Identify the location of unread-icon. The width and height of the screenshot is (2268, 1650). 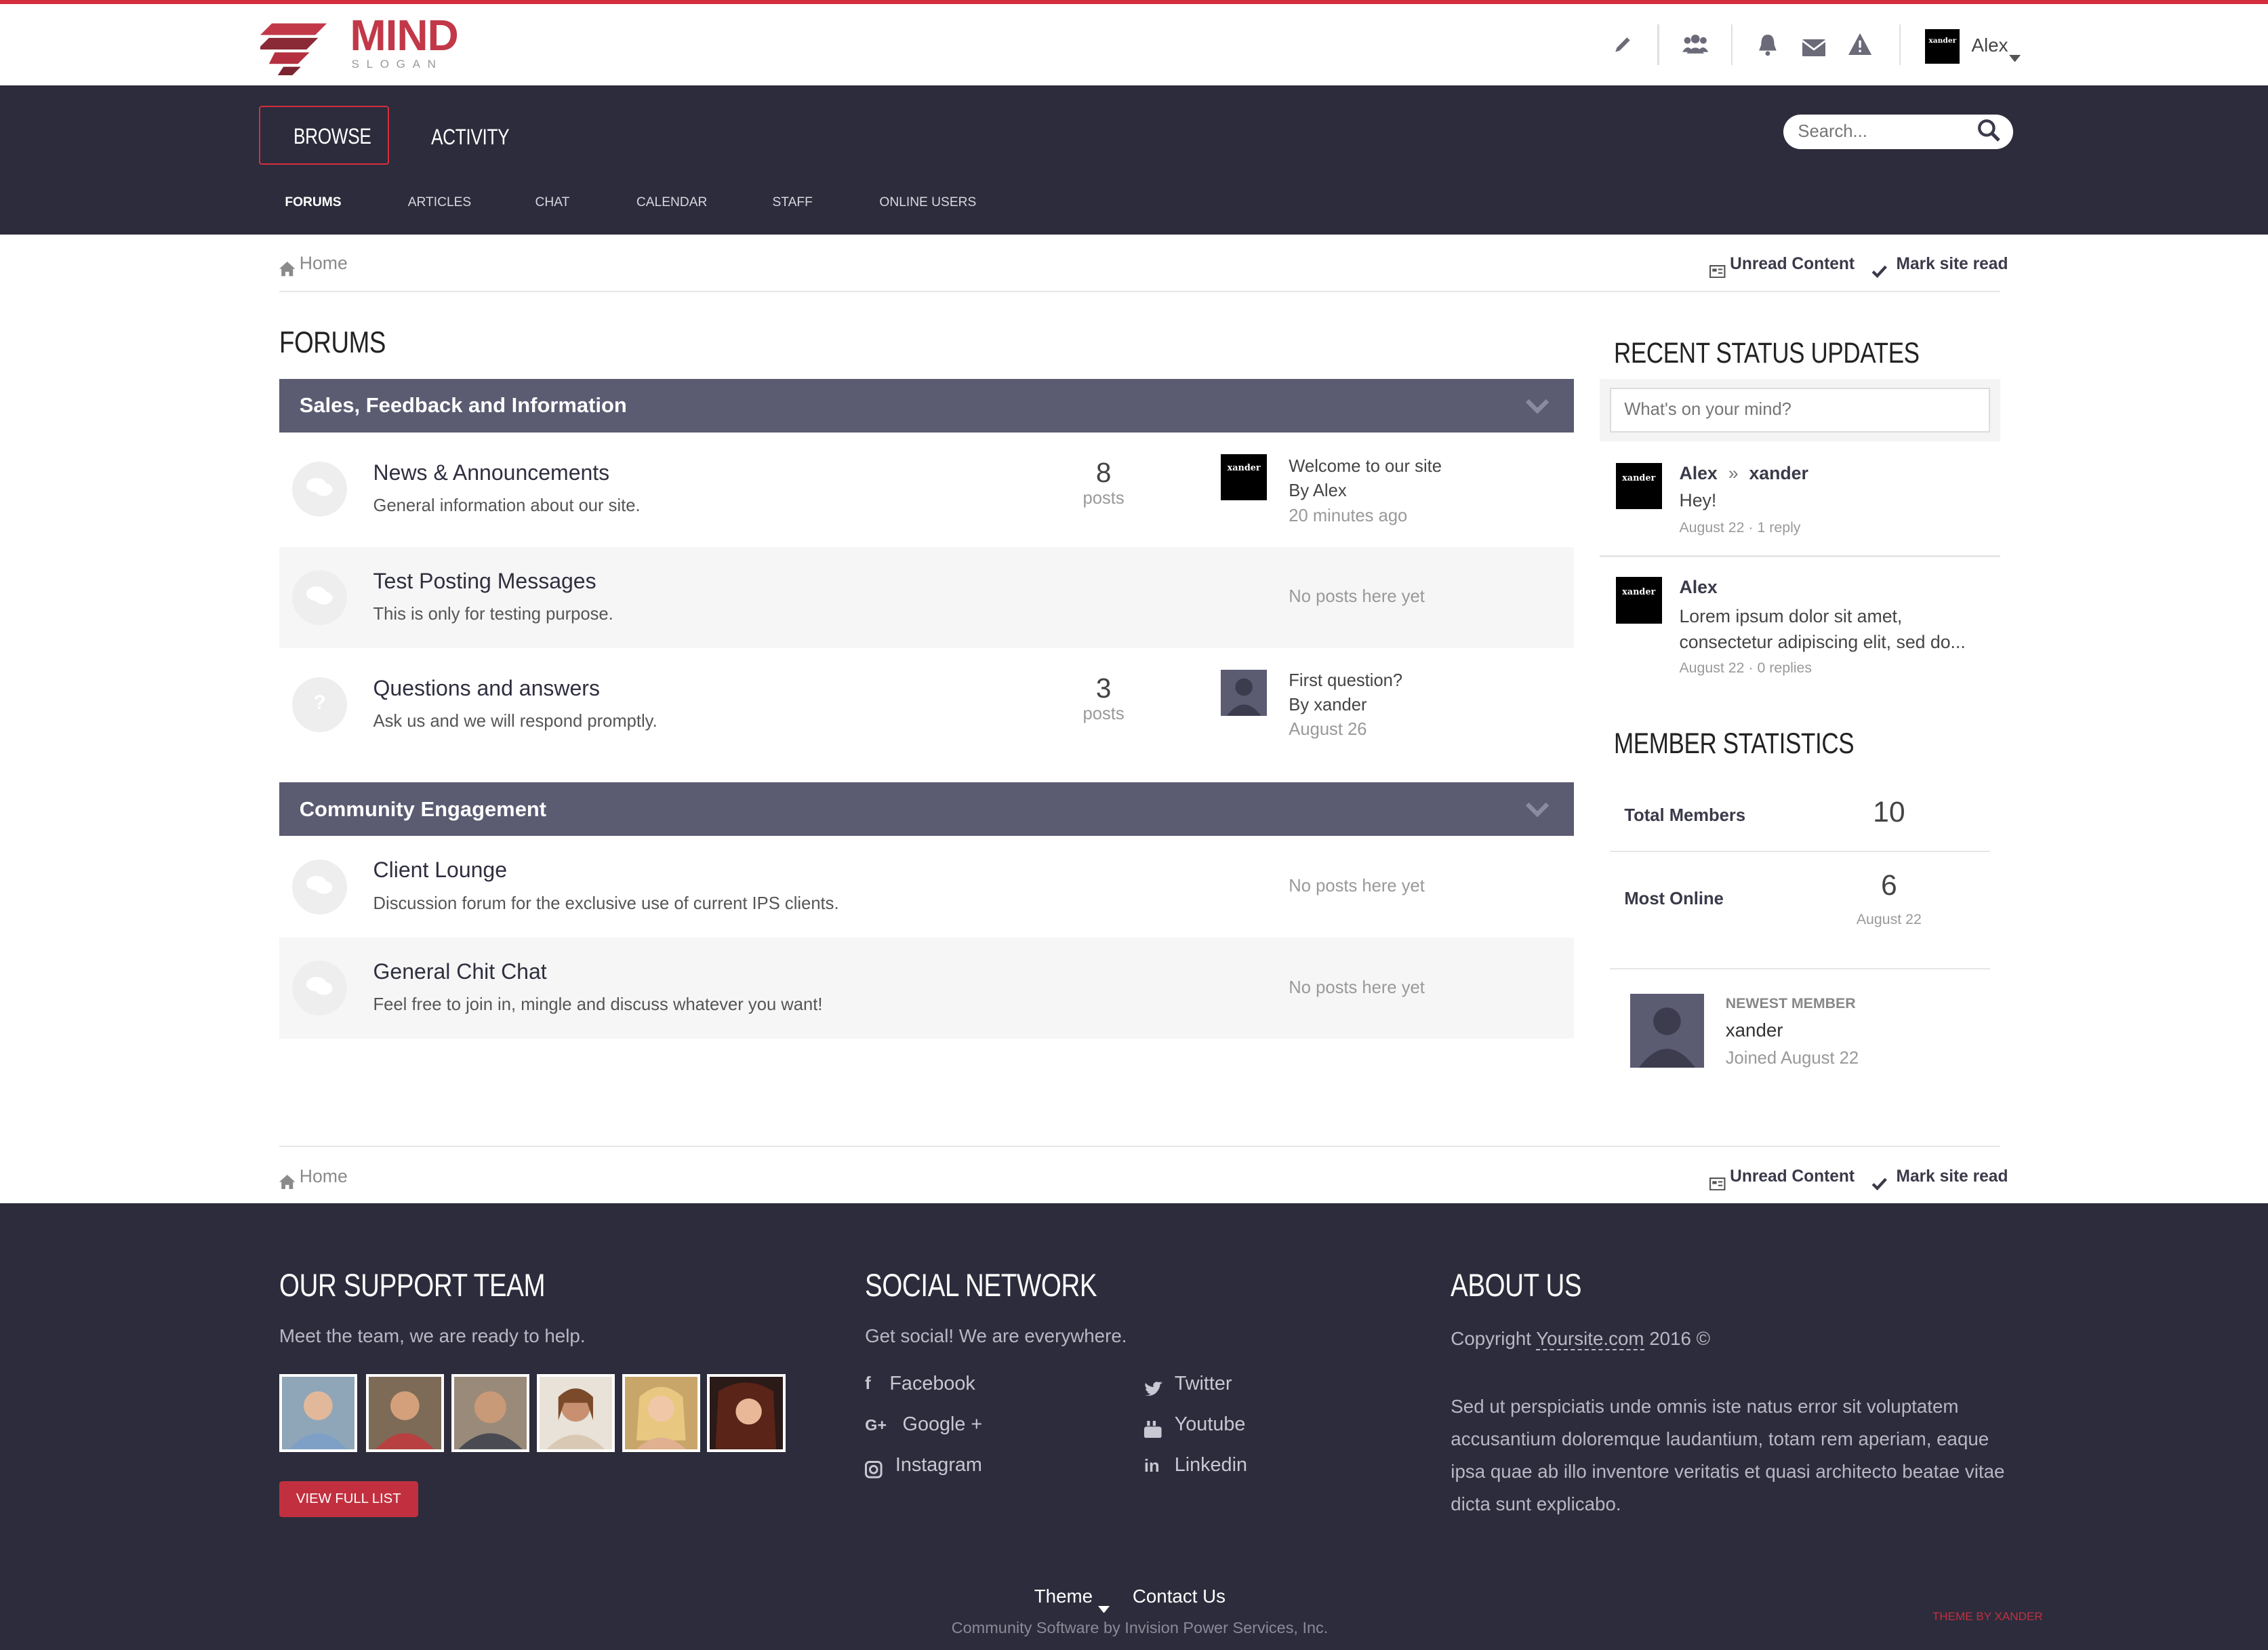
(1717, 271).